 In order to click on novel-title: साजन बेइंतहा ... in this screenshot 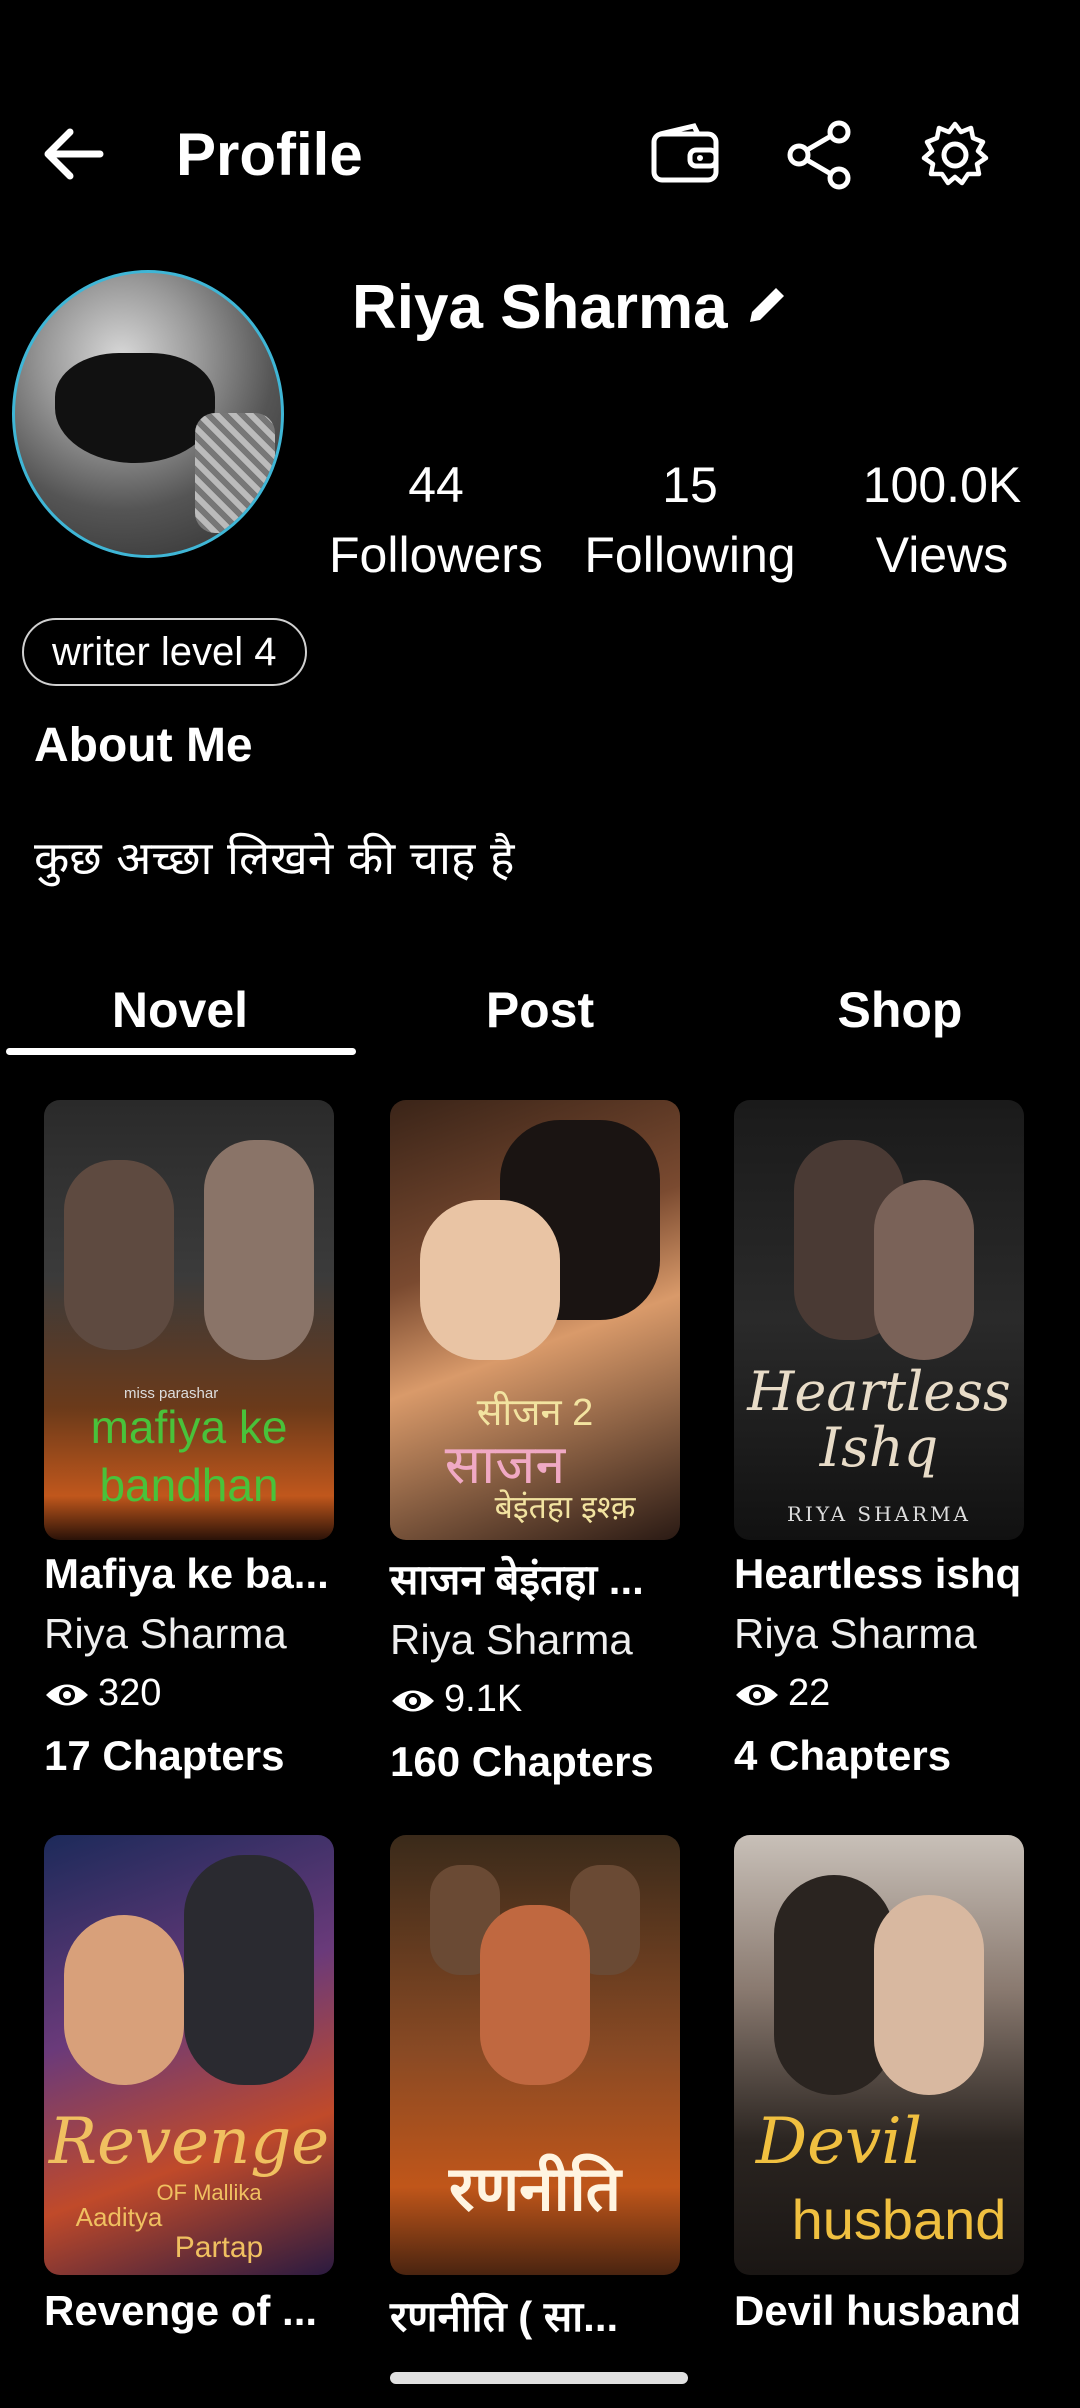, I will do `click(517, 1579)`.